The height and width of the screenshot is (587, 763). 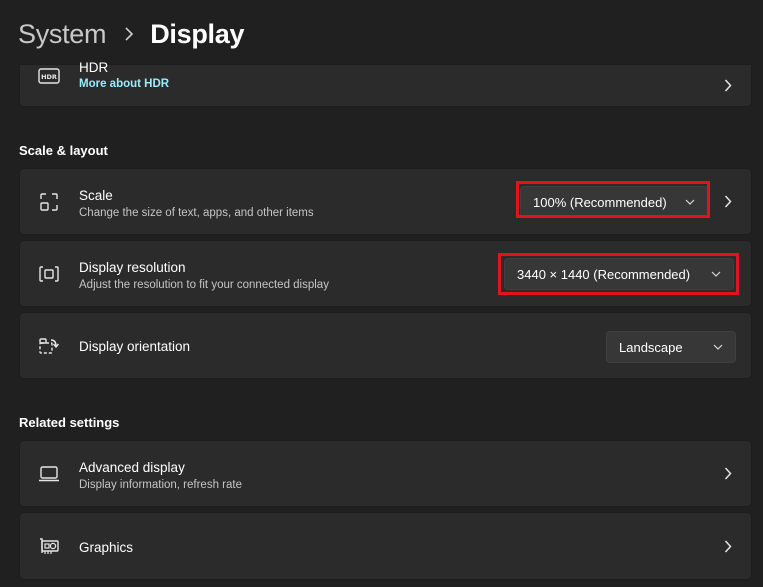 What do you see at coordinates (62, 34) in the screenshot?
I see `breadcrumb-system: System` at bounding box center [62, 34].